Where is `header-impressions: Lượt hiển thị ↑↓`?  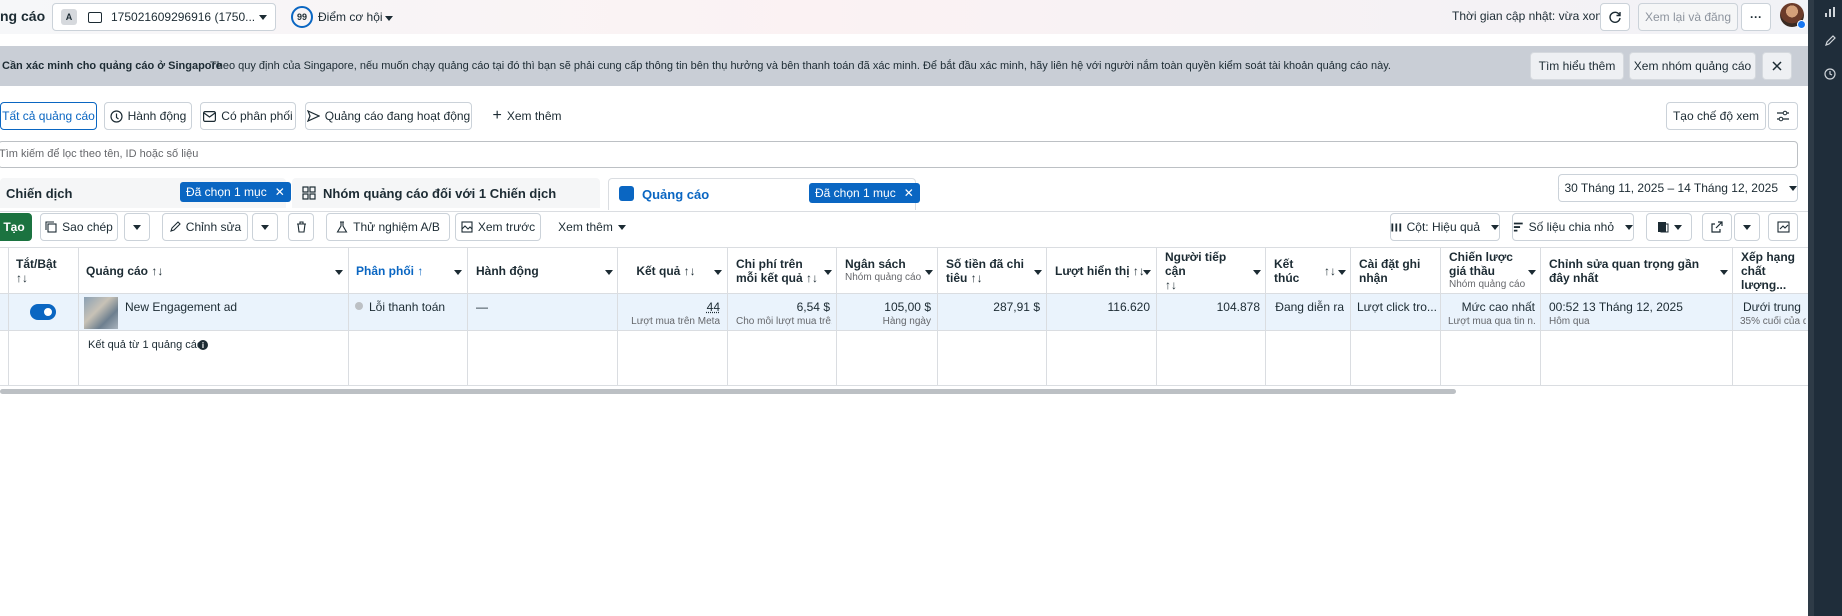
header-impressions: Lượt hiển thị ↑↓ is located at coordinates (1102, 270).